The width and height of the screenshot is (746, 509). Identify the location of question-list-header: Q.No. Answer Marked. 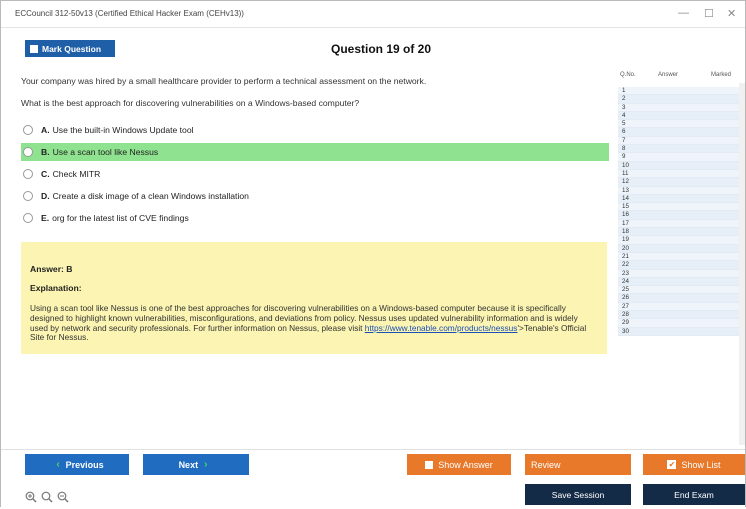
(680, 75).